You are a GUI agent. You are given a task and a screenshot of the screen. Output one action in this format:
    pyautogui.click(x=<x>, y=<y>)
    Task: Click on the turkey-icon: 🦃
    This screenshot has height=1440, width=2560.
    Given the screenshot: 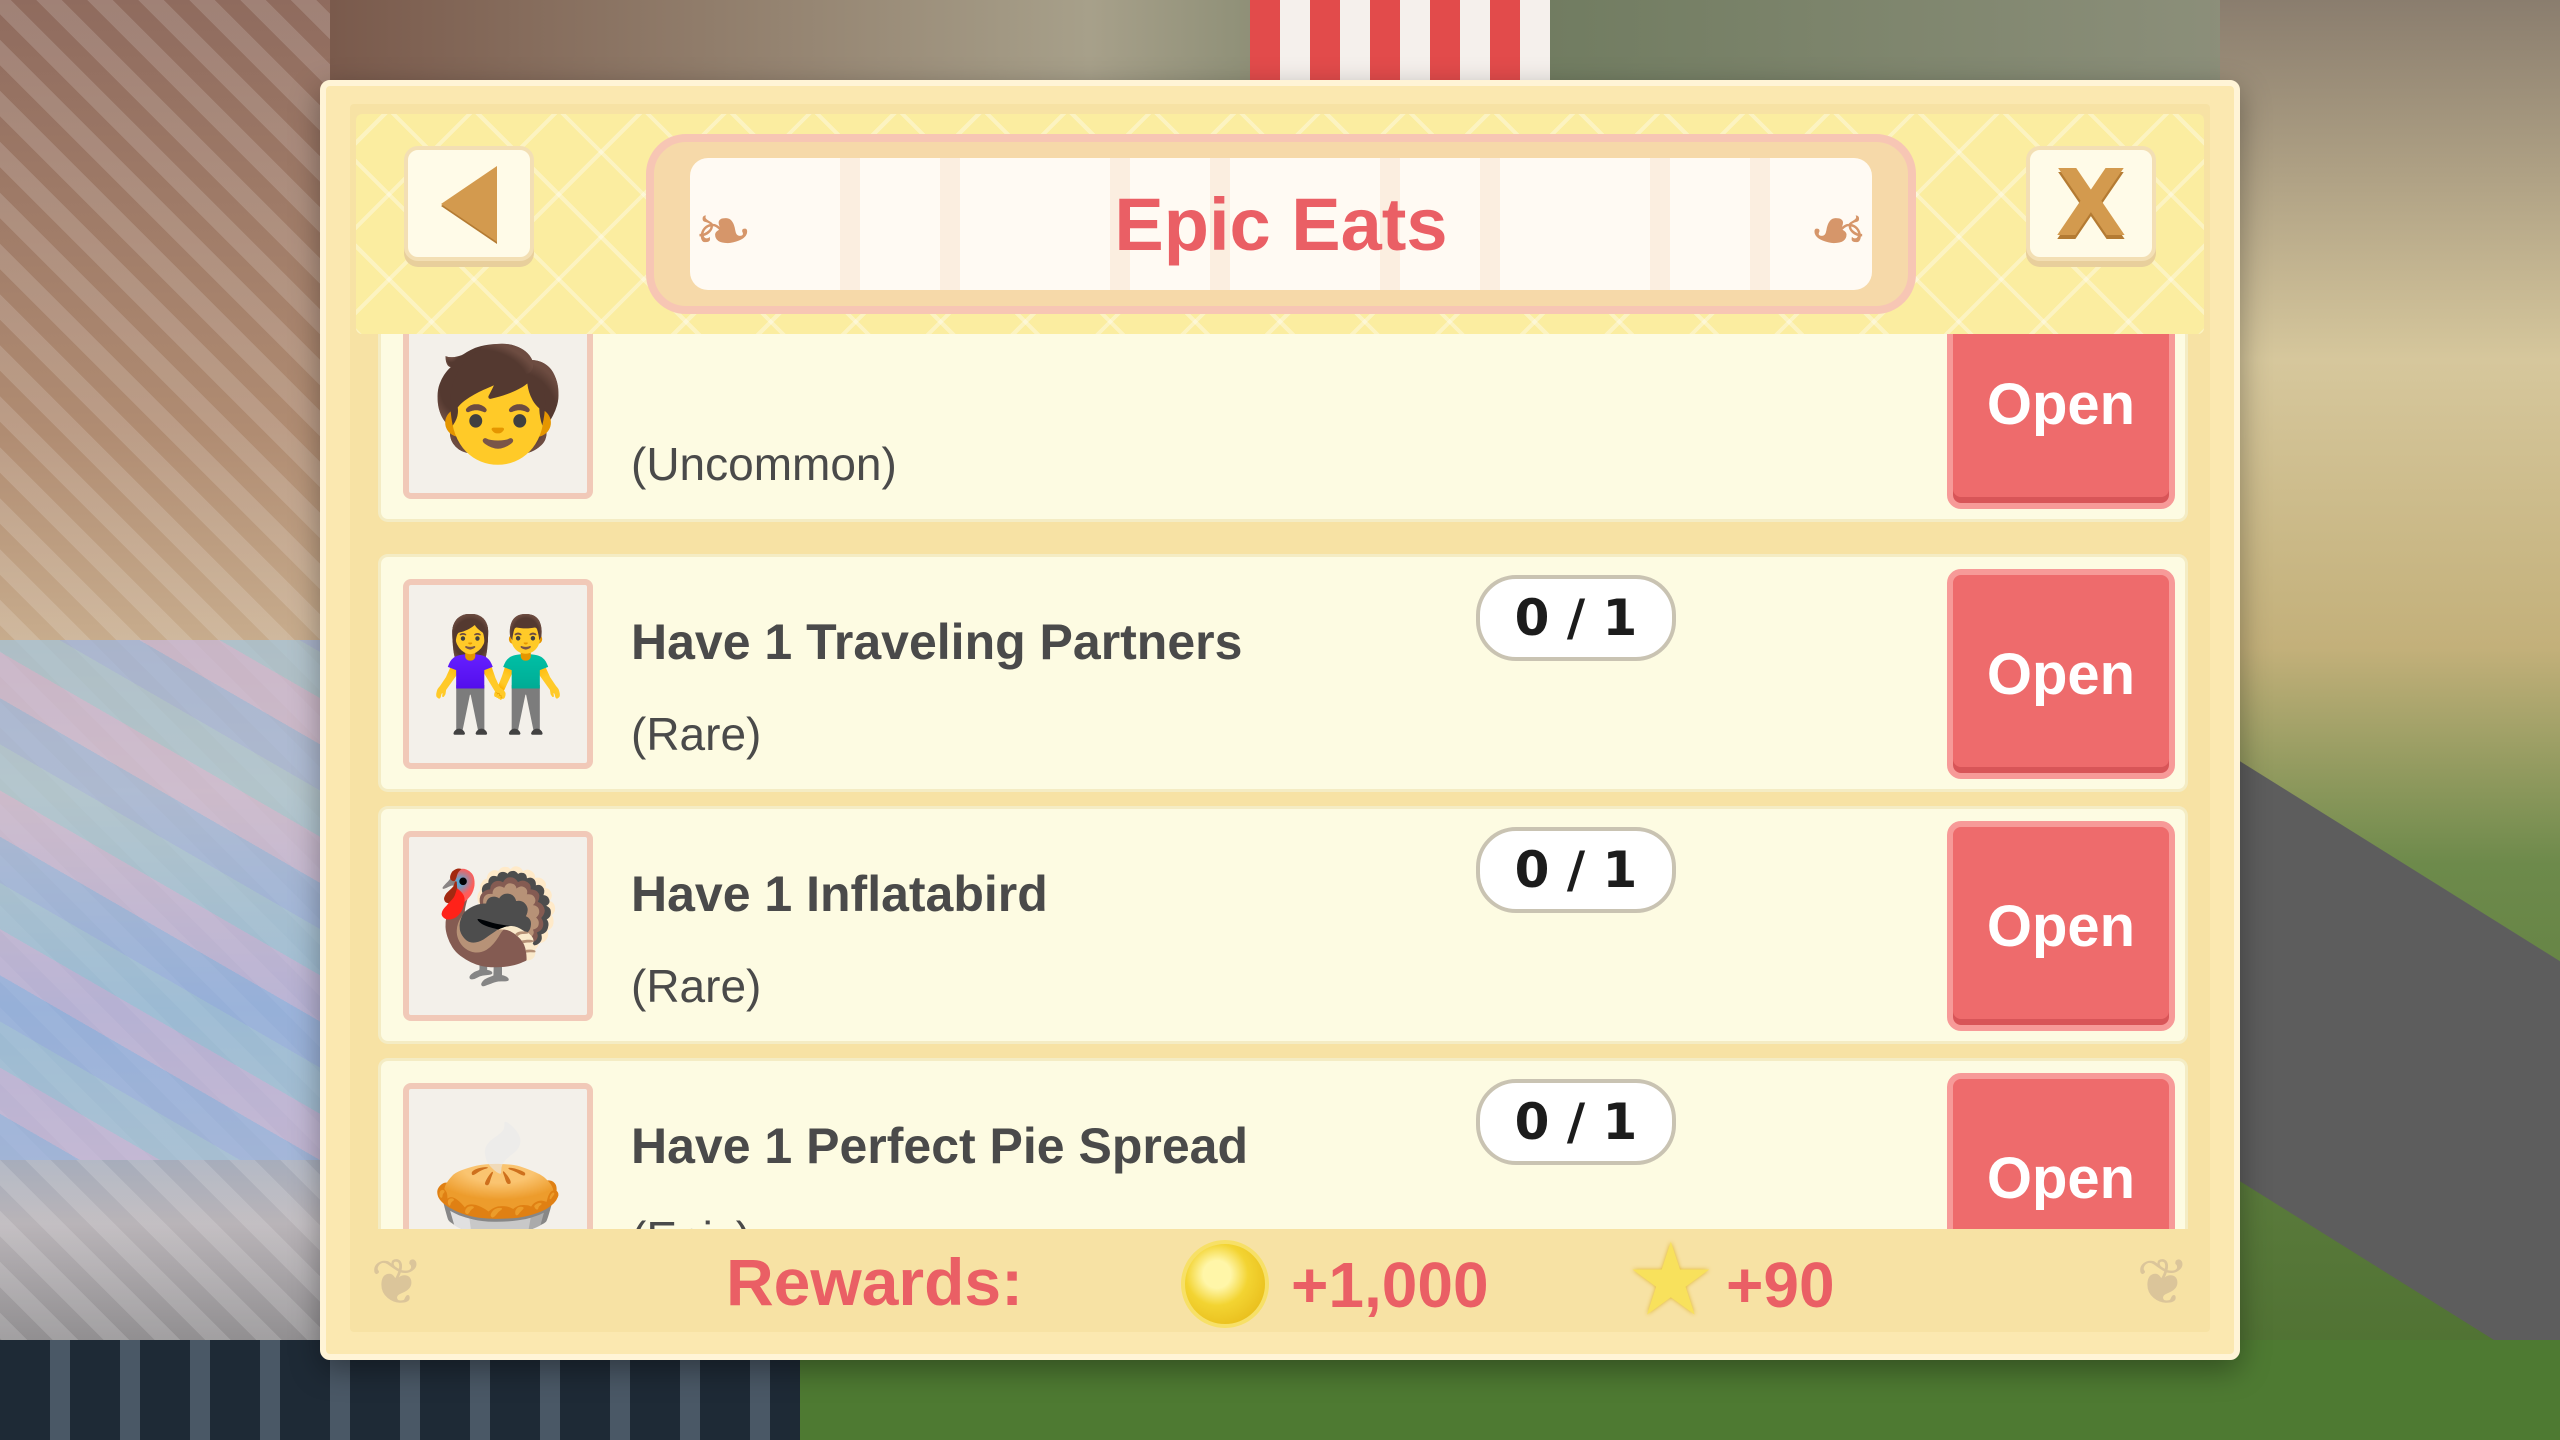 What is the action you would take?
    pyautogui.click(x=498, y=926)
    